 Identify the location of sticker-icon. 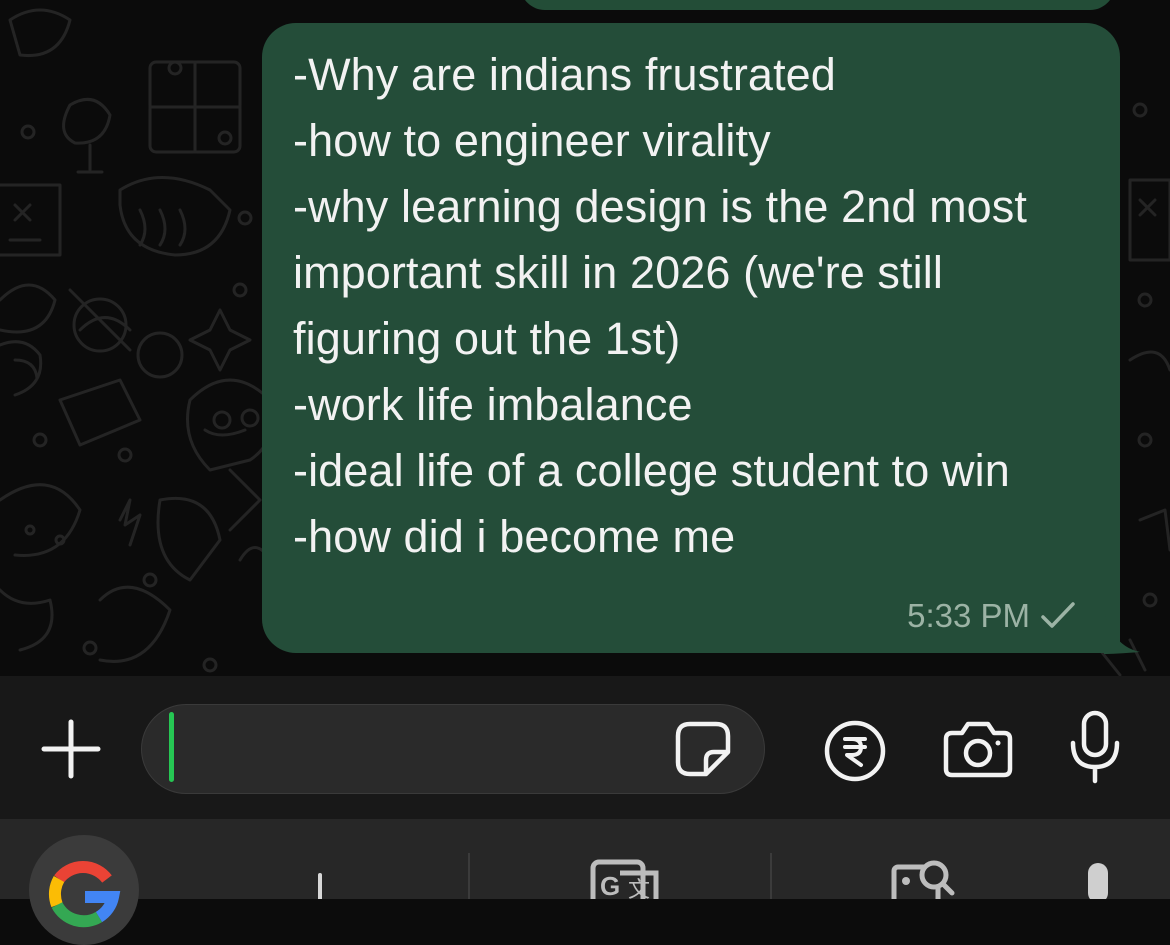
(703, 749).